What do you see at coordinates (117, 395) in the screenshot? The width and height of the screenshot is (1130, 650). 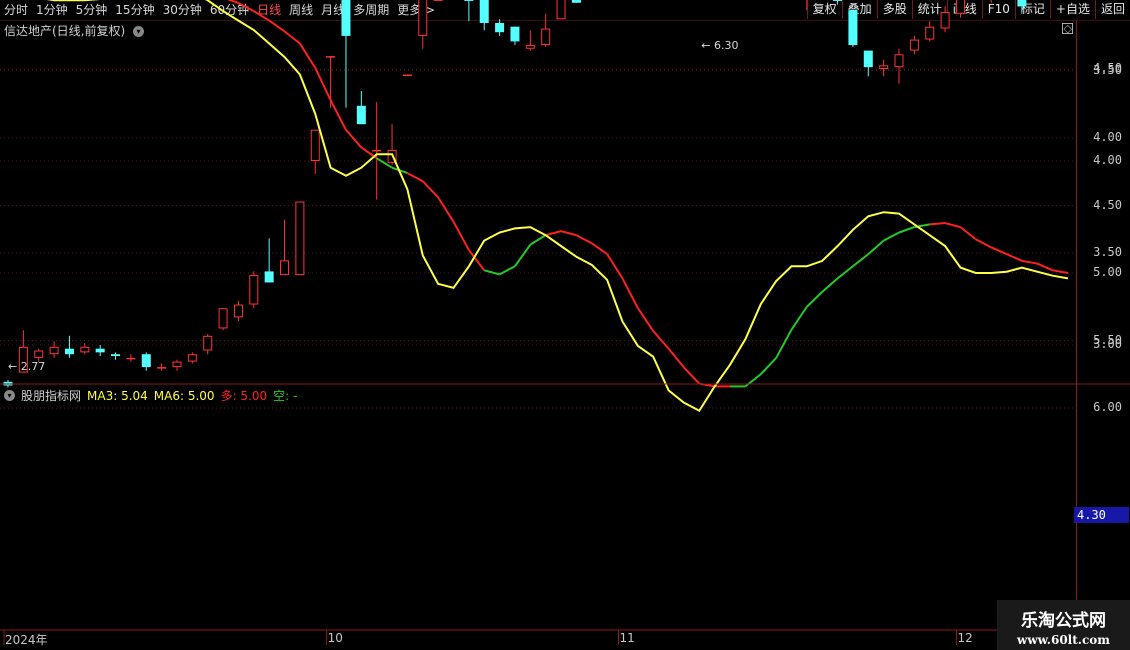 I see `ma3-label: MA3: 5.04` at bounding box center [117, 395].